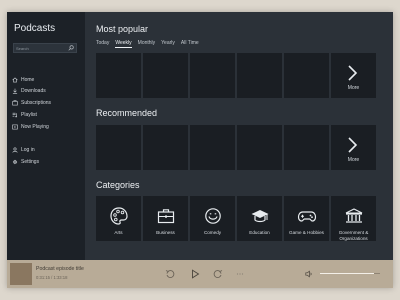 The width and height of the screenshot is (400, 300). I want to click on fast-forward-icon, so click(218, 274).